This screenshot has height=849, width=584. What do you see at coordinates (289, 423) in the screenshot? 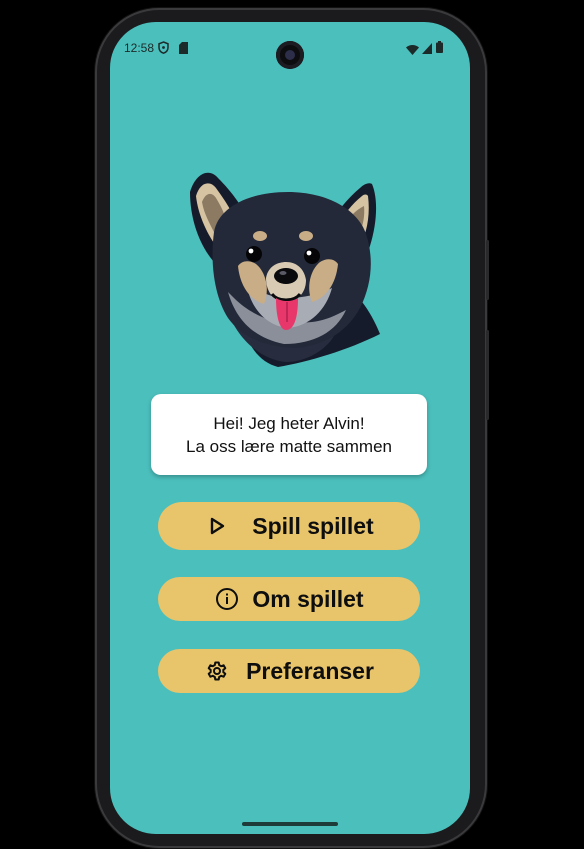
I see `speech-line-1: Hei! Jeg heter Alvin!` at bounding box center [289, 423].